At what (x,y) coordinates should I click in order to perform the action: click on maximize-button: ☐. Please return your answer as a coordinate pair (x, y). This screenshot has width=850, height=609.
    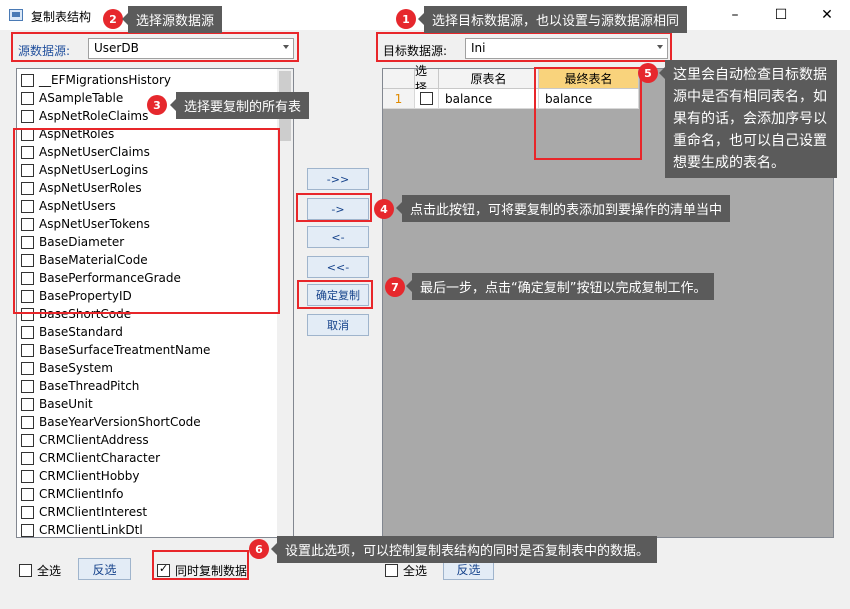
    Looking at the image, I should click on (781, 15).